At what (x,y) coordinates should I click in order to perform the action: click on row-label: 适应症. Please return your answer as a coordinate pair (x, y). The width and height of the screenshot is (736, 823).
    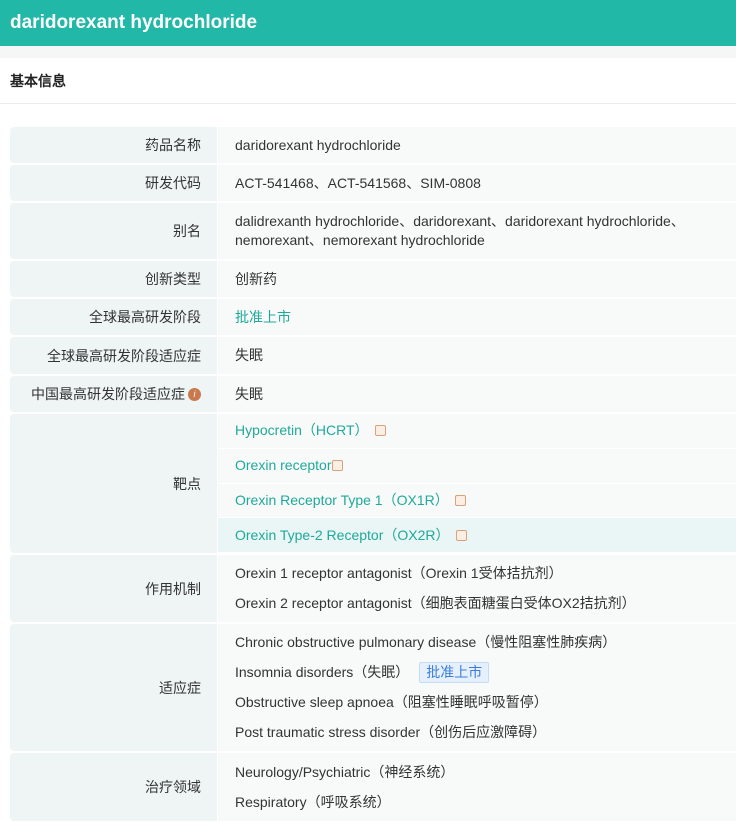
    Looking at the image, I should click on (113, 687).